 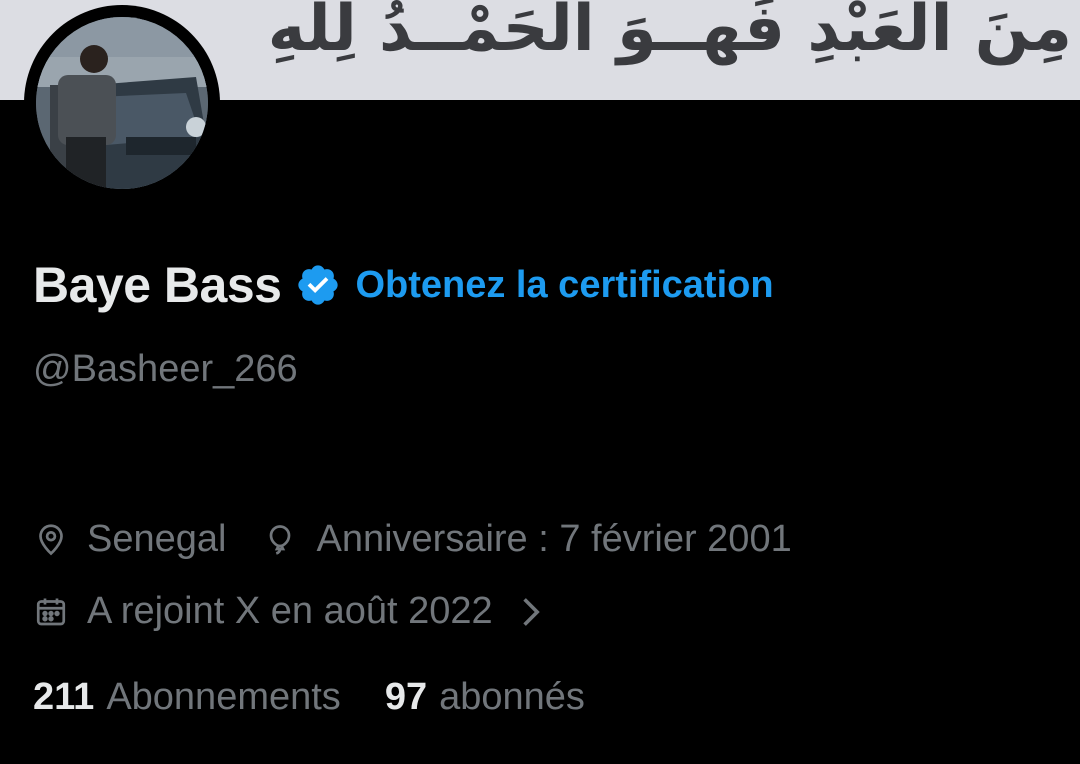 What do you see at coordinates (512, 697) in the screenshot?
I see `followers-label: abonnés` at bounding box center [512, 697].